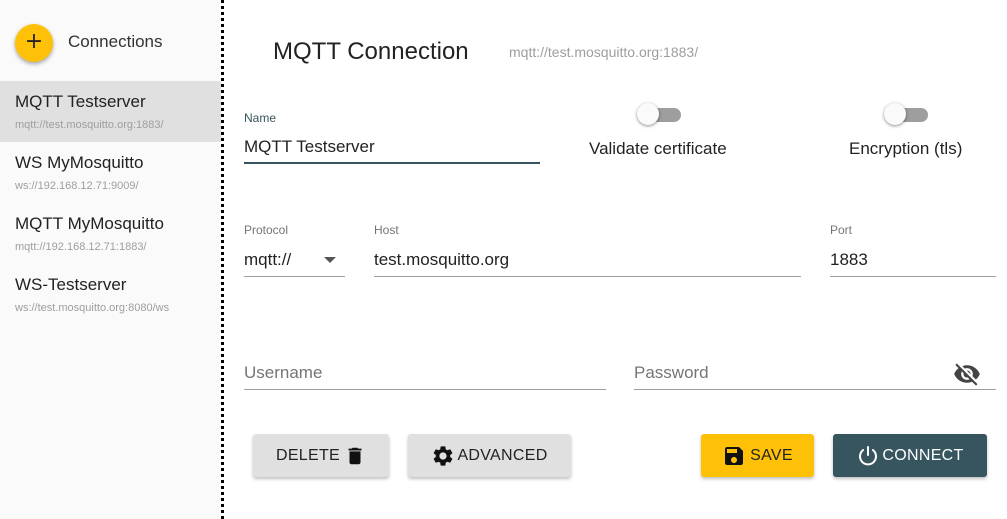  I want to click on password-input: Password, so click(671, 373).